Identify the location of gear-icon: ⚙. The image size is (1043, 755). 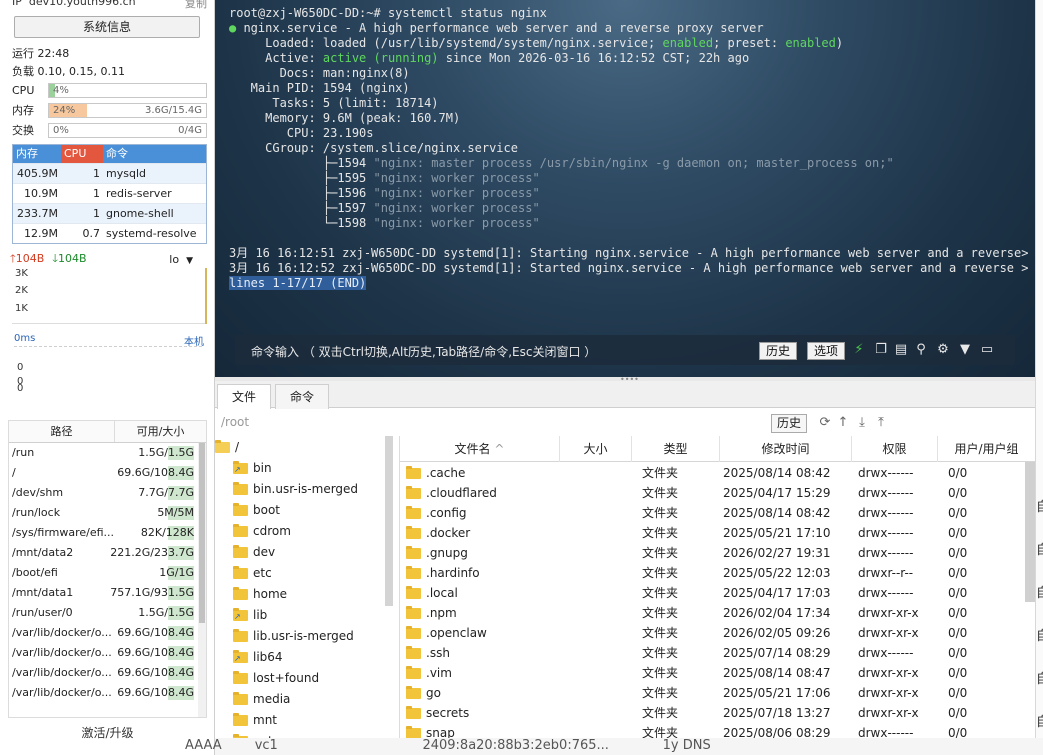
(943, 350).